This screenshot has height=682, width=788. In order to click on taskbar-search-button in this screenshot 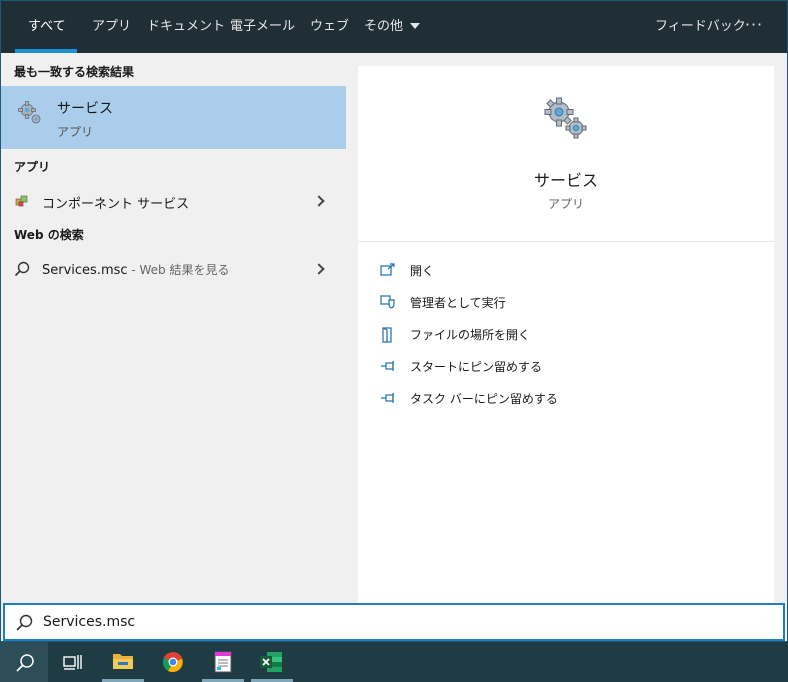, I will do `click(24, 662)`.